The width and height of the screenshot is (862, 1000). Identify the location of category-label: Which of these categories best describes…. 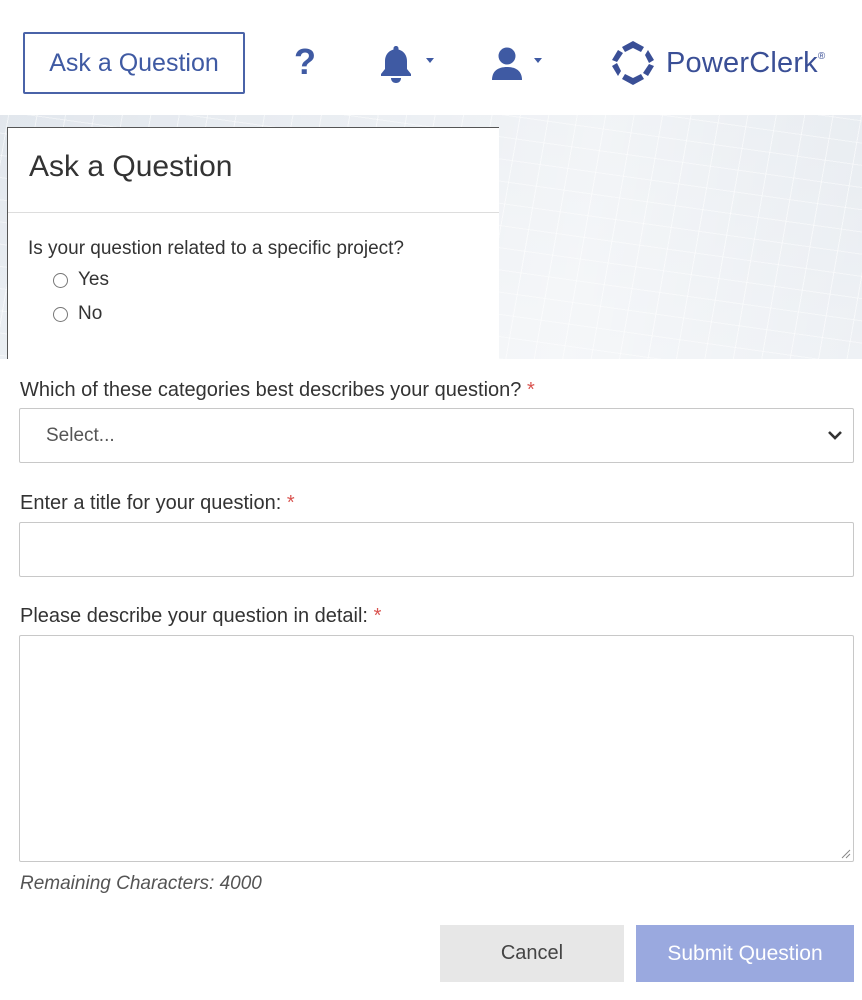
(277, 390).